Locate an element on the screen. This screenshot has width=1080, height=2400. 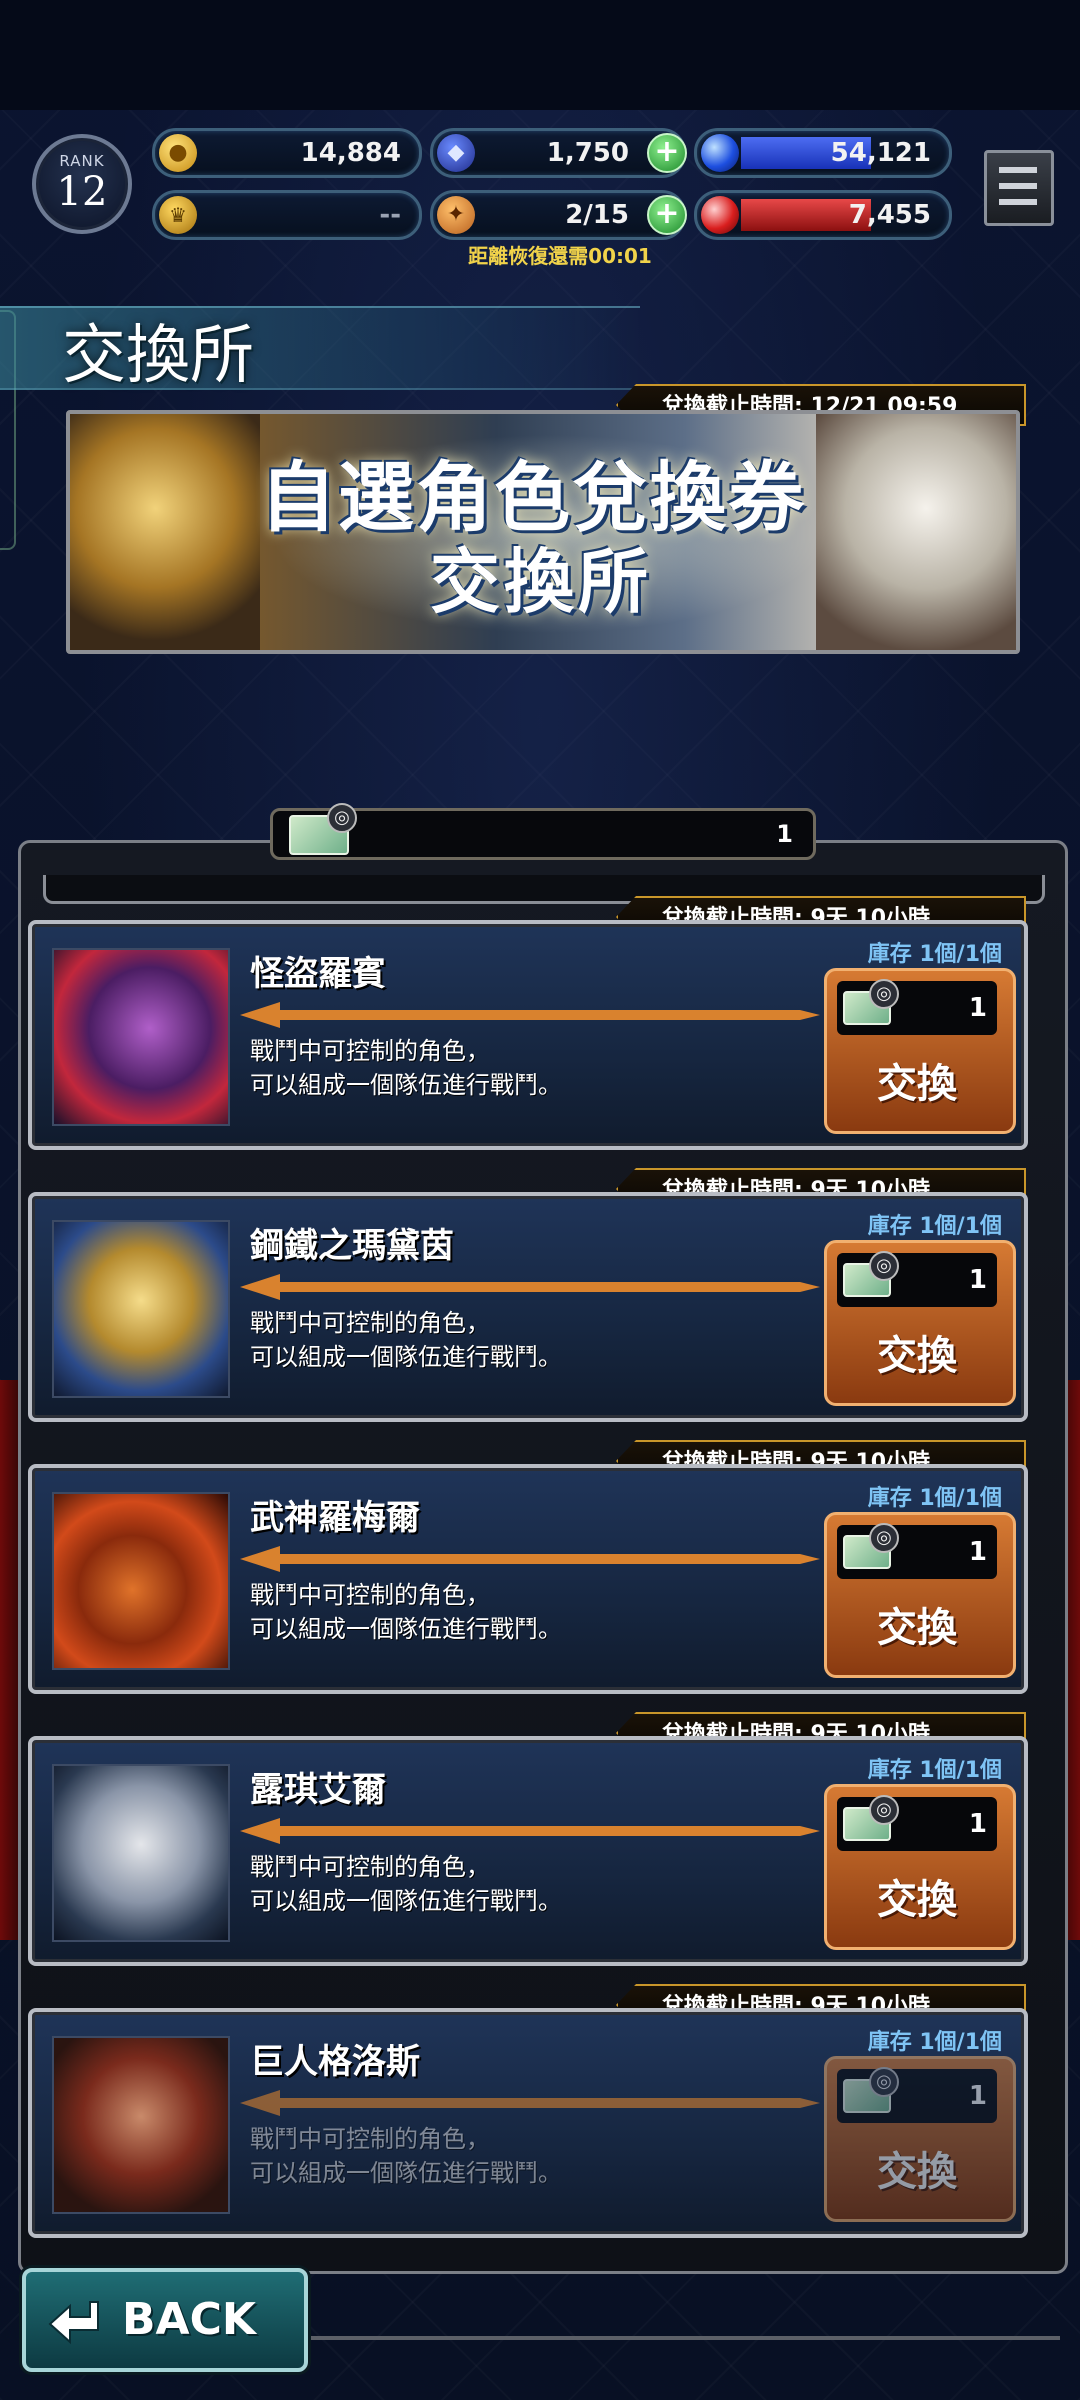
crystal-value: 1,750 is located at coordinates (587, 153).